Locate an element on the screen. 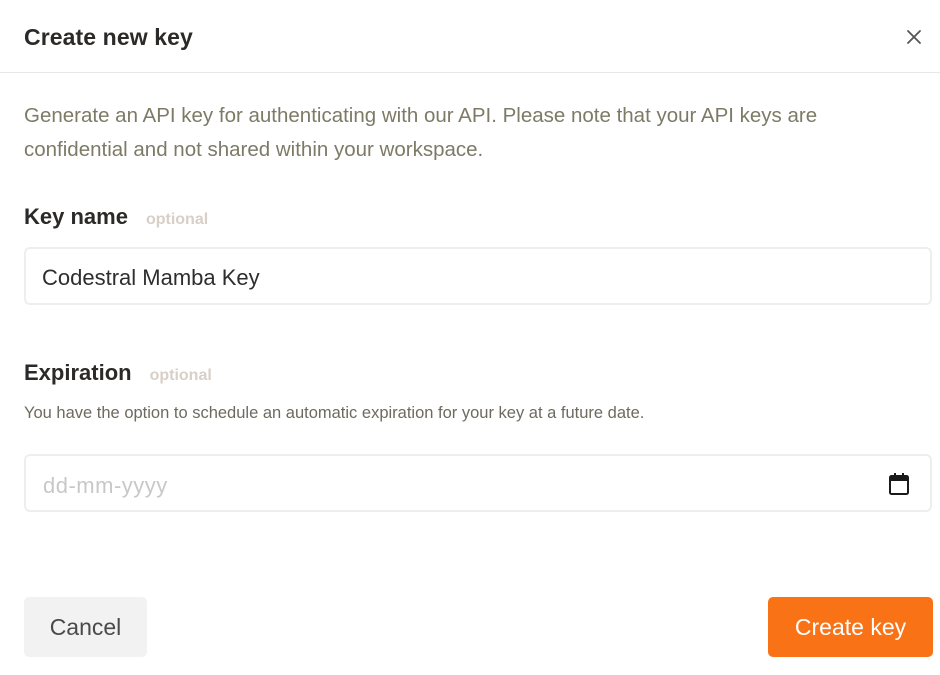 The width and height of the screenshot is (940, 675). expiration-label-row: Expiration optional is located at coordinates (118, 373).